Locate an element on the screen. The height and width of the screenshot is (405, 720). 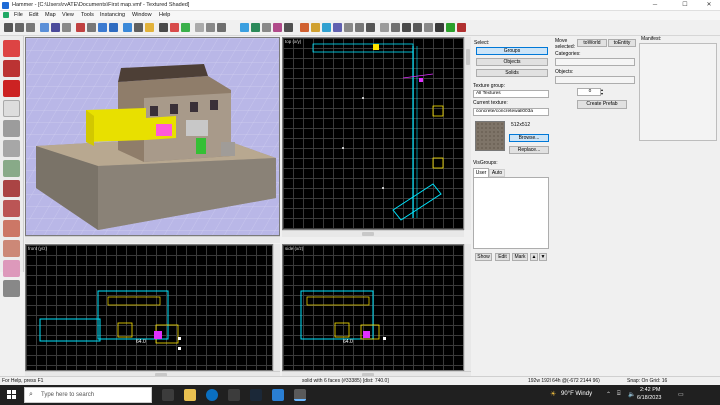
clock-time: 2:42 PM is located at coordinates (650, 390).